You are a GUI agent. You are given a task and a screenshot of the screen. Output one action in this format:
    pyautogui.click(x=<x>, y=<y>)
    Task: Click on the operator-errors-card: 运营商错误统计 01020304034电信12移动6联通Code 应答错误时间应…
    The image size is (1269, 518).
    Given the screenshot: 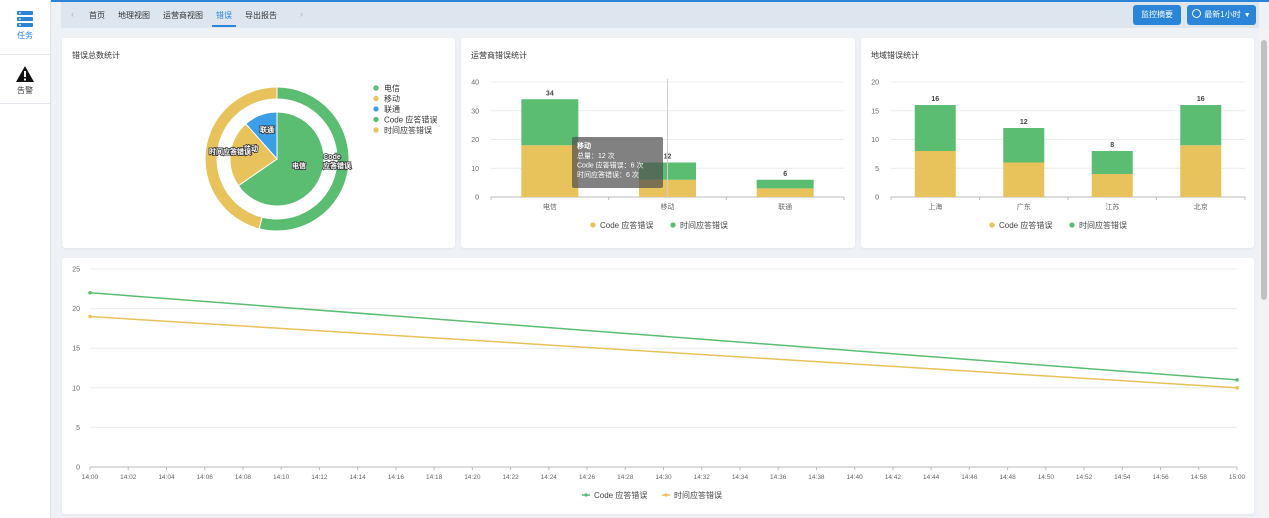 What is the action you would take?
    pyautogui.click(x=658, y=143)
    